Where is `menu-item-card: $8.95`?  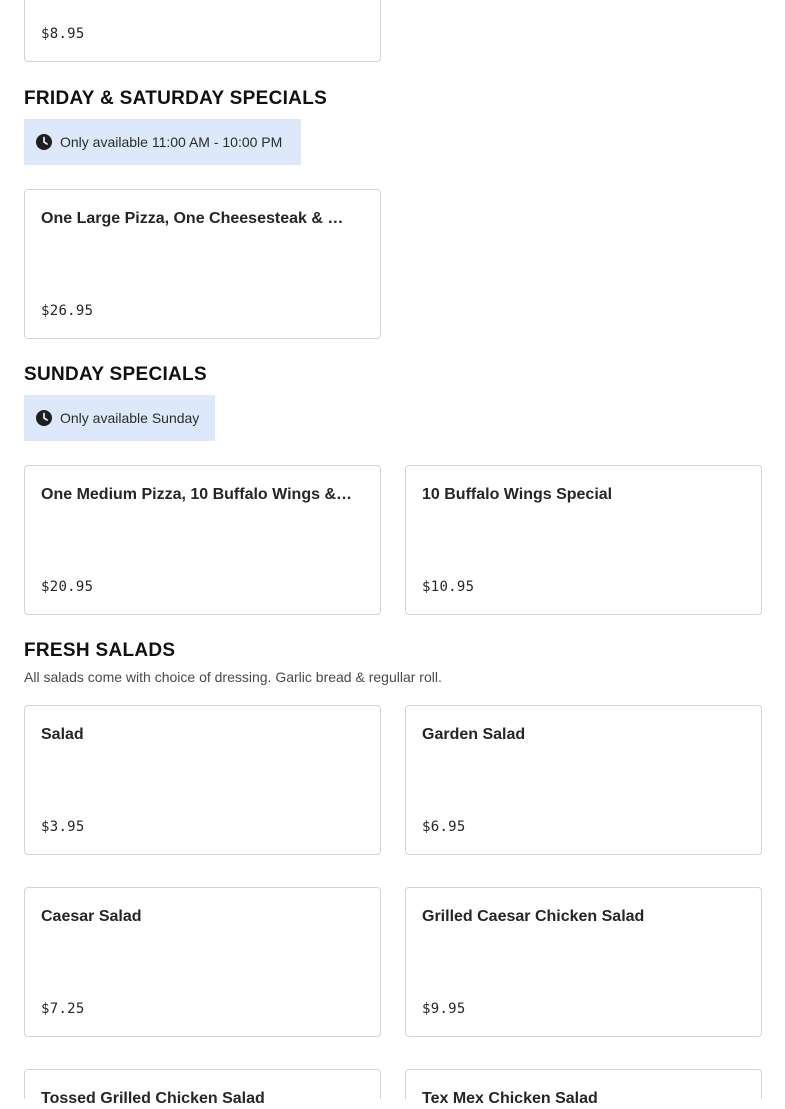 menu-item-card: $8.95 is located at coordinates (202, 31).